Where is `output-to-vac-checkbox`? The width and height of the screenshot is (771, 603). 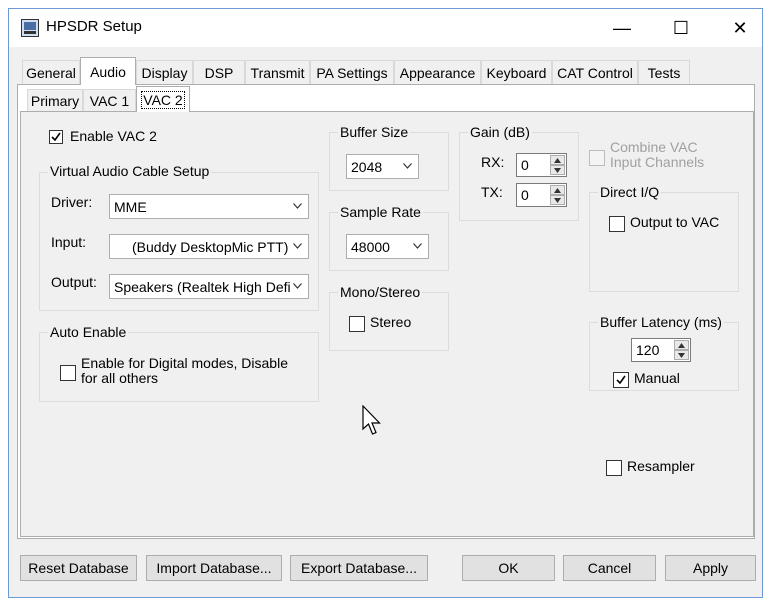 output-to-vac-checkbox is located at coordinates (617, 224).